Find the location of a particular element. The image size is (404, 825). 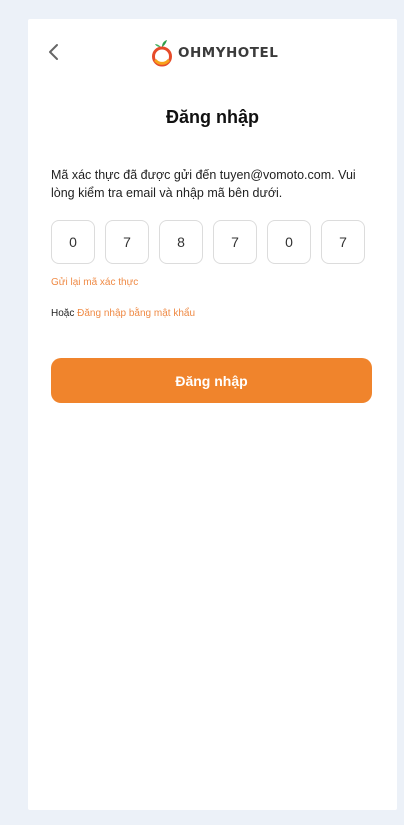

alternative-login-row: Hoặc Đăng nhập bằng mật khẩu is located at coordinates (123, 313).